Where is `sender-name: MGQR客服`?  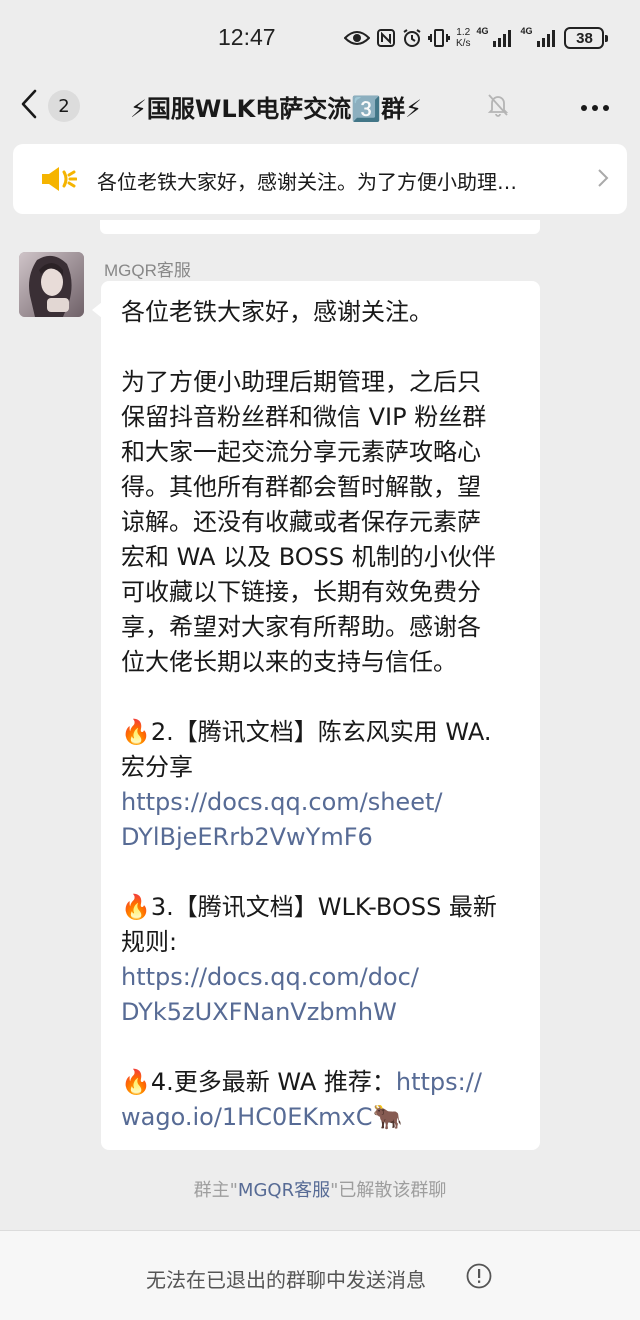
sender-name: MGQR客服 is located at coordinates (147, 270).